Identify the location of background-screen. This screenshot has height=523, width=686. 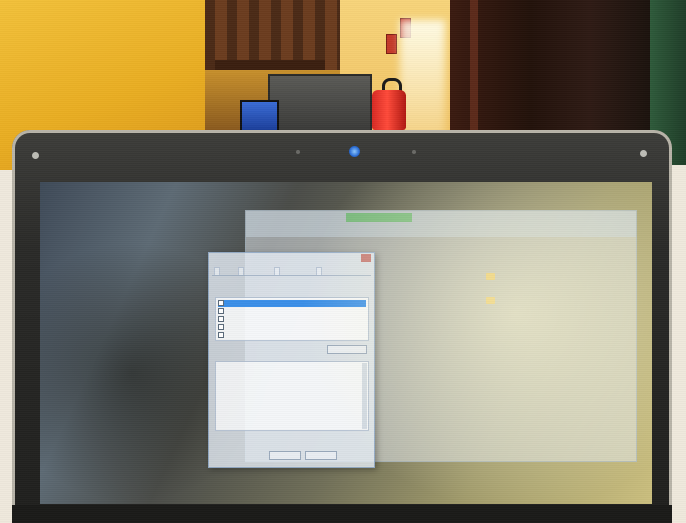
(259, 116).